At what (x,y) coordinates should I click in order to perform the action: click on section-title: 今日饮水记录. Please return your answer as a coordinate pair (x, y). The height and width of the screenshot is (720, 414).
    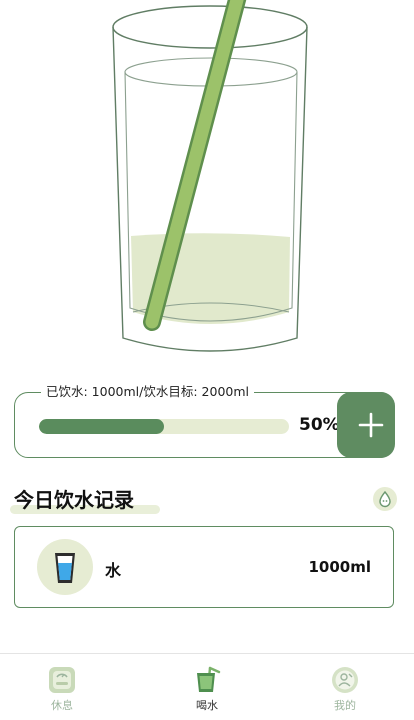
    Looking at the image, I should click on (74, 500).